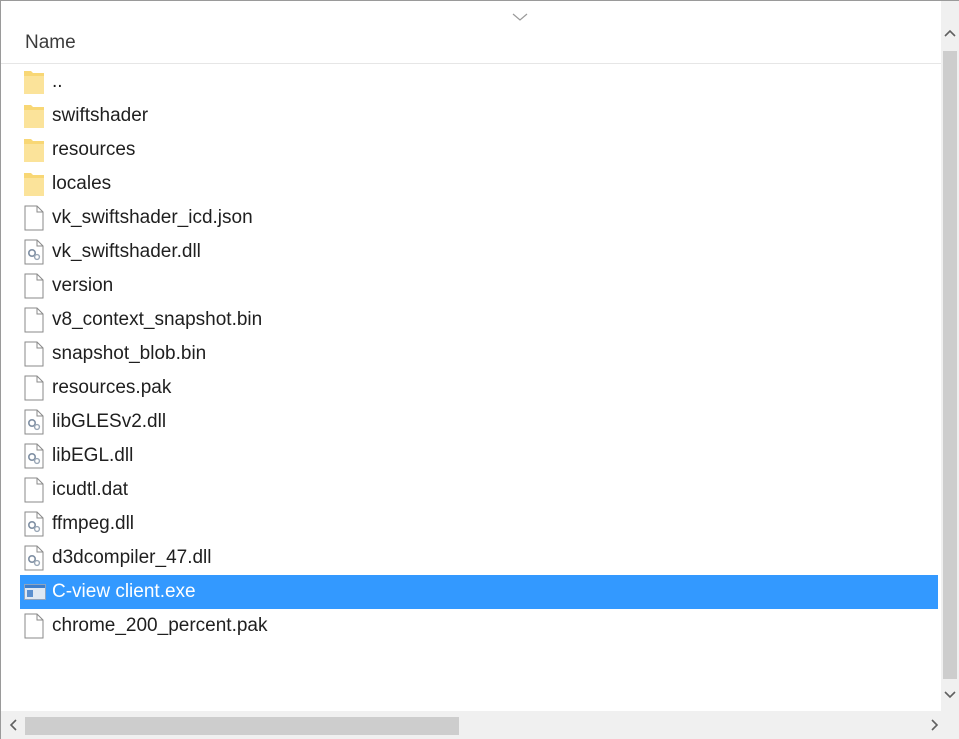 The width and height of the screenshot is (959, 739). Describe the element at coordinates (479, 490) in the screenshot. I see `list-item-file: icudtl.dat` at that location.